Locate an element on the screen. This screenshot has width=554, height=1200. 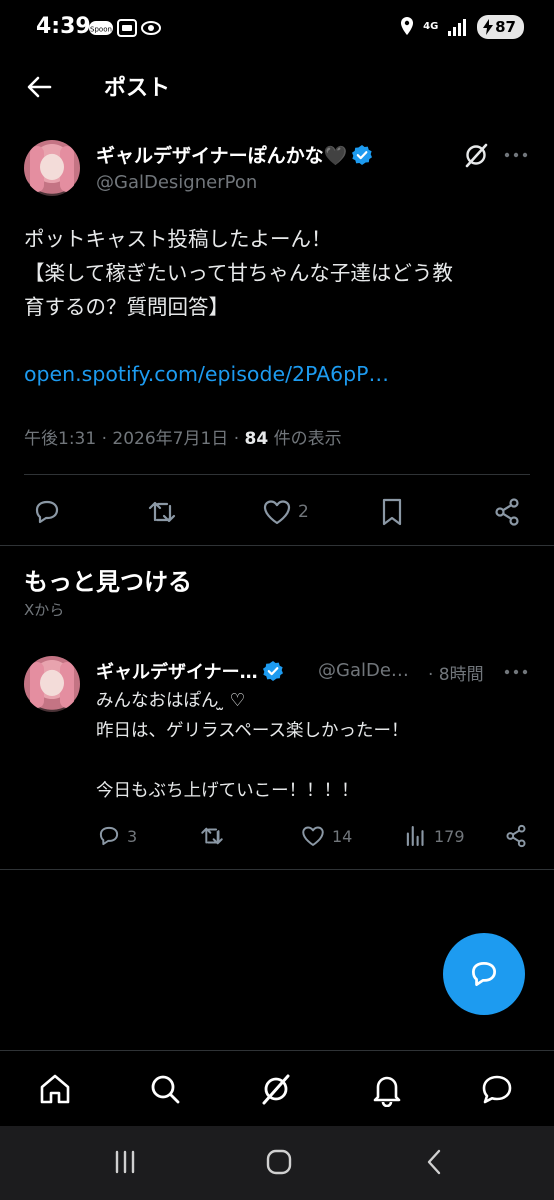
status-time: 4:39 is located at coordinates (63, 26).